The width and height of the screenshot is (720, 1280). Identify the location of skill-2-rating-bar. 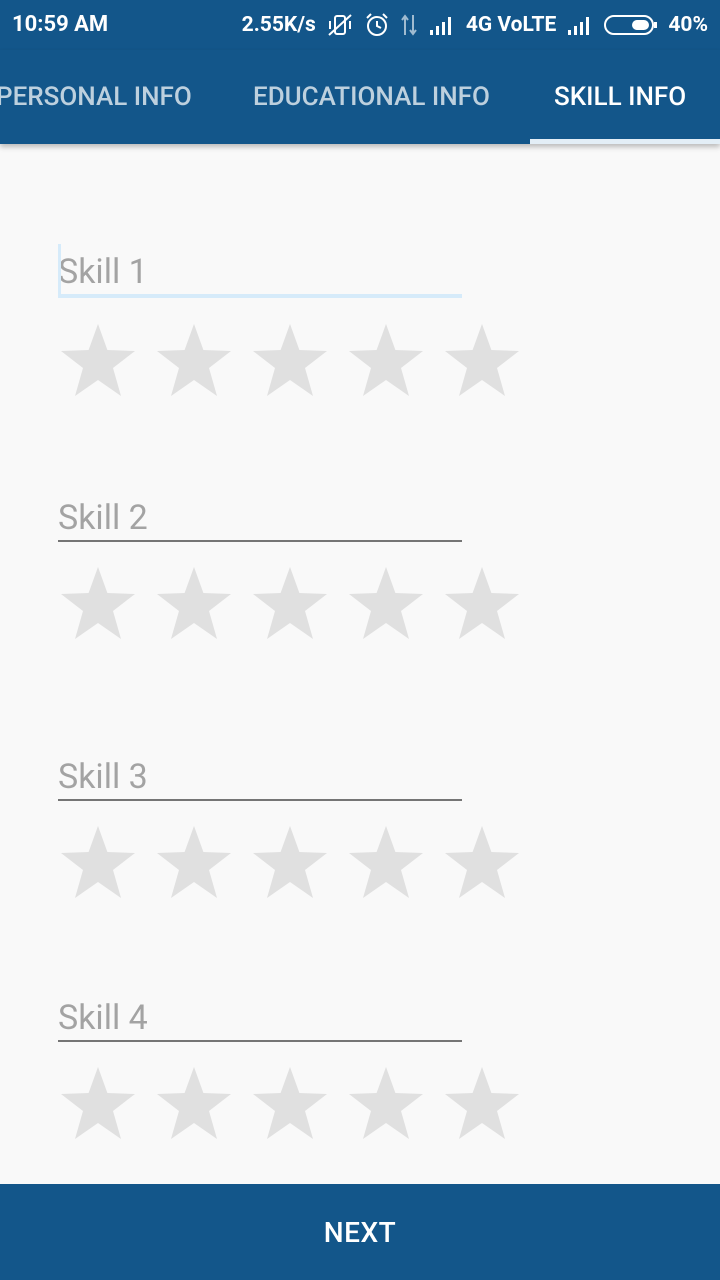
(298, 604).